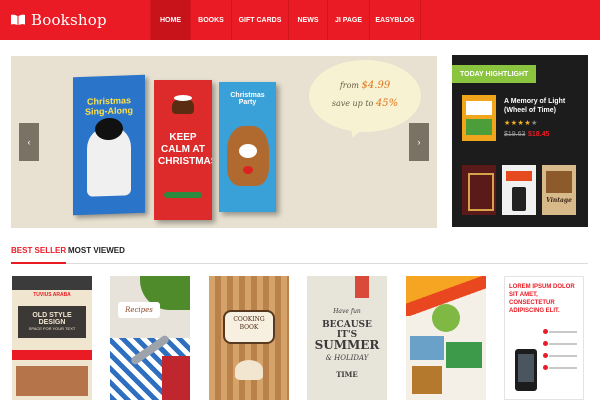 This screenshot has height=400, width=600. I want to click on old-price: $19.63, so click(515, 134).